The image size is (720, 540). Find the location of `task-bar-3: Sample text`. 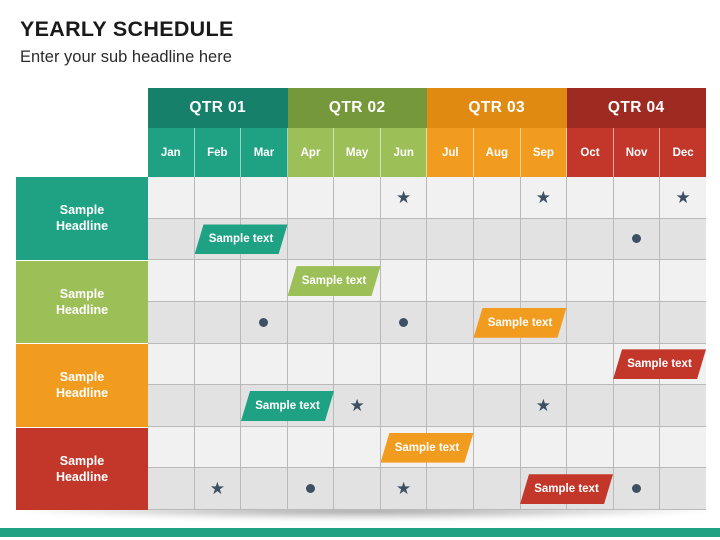

task-bar-3: Sample text is located at coordinates (520, 323).